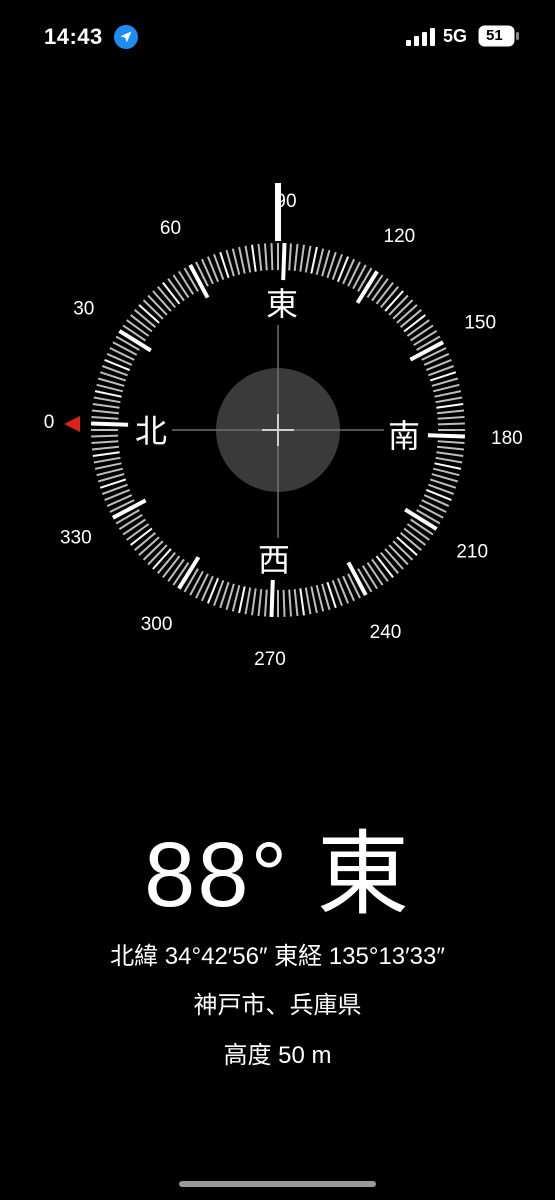 Image resolution: width=555 pixels, height=1200 pixels. Describe the element at coordinates (277, 875) in the screenshot. I see `heading-readout: 88° 東` at that location.